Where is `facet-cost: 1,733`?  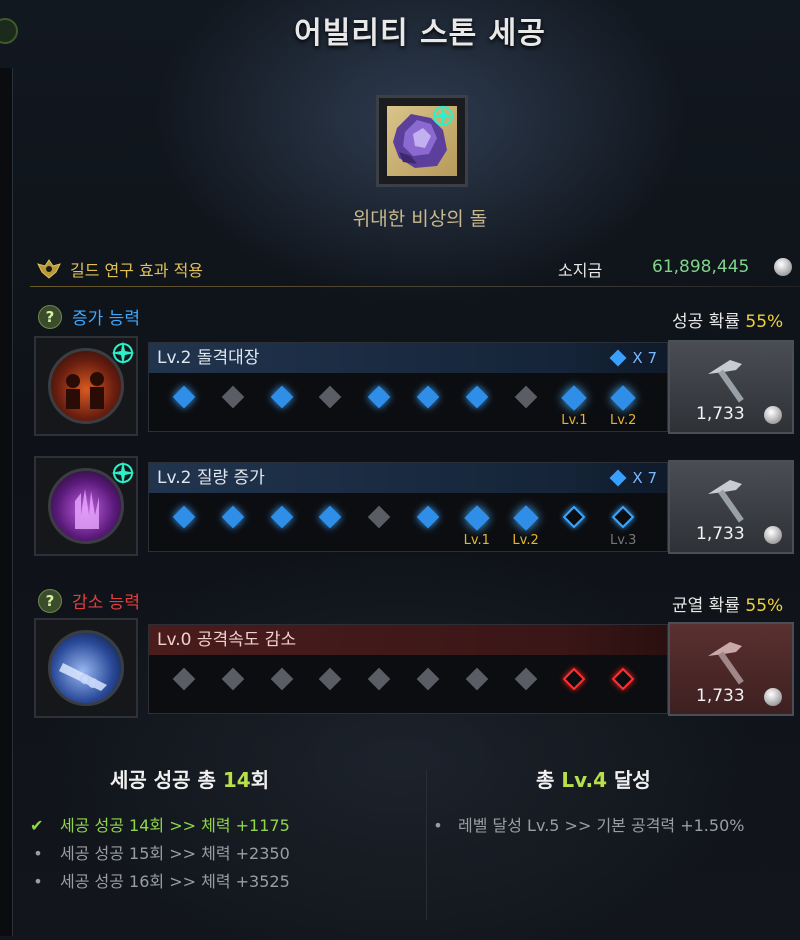
facet-cost: 1,733 is located at coordinates (720, 696).